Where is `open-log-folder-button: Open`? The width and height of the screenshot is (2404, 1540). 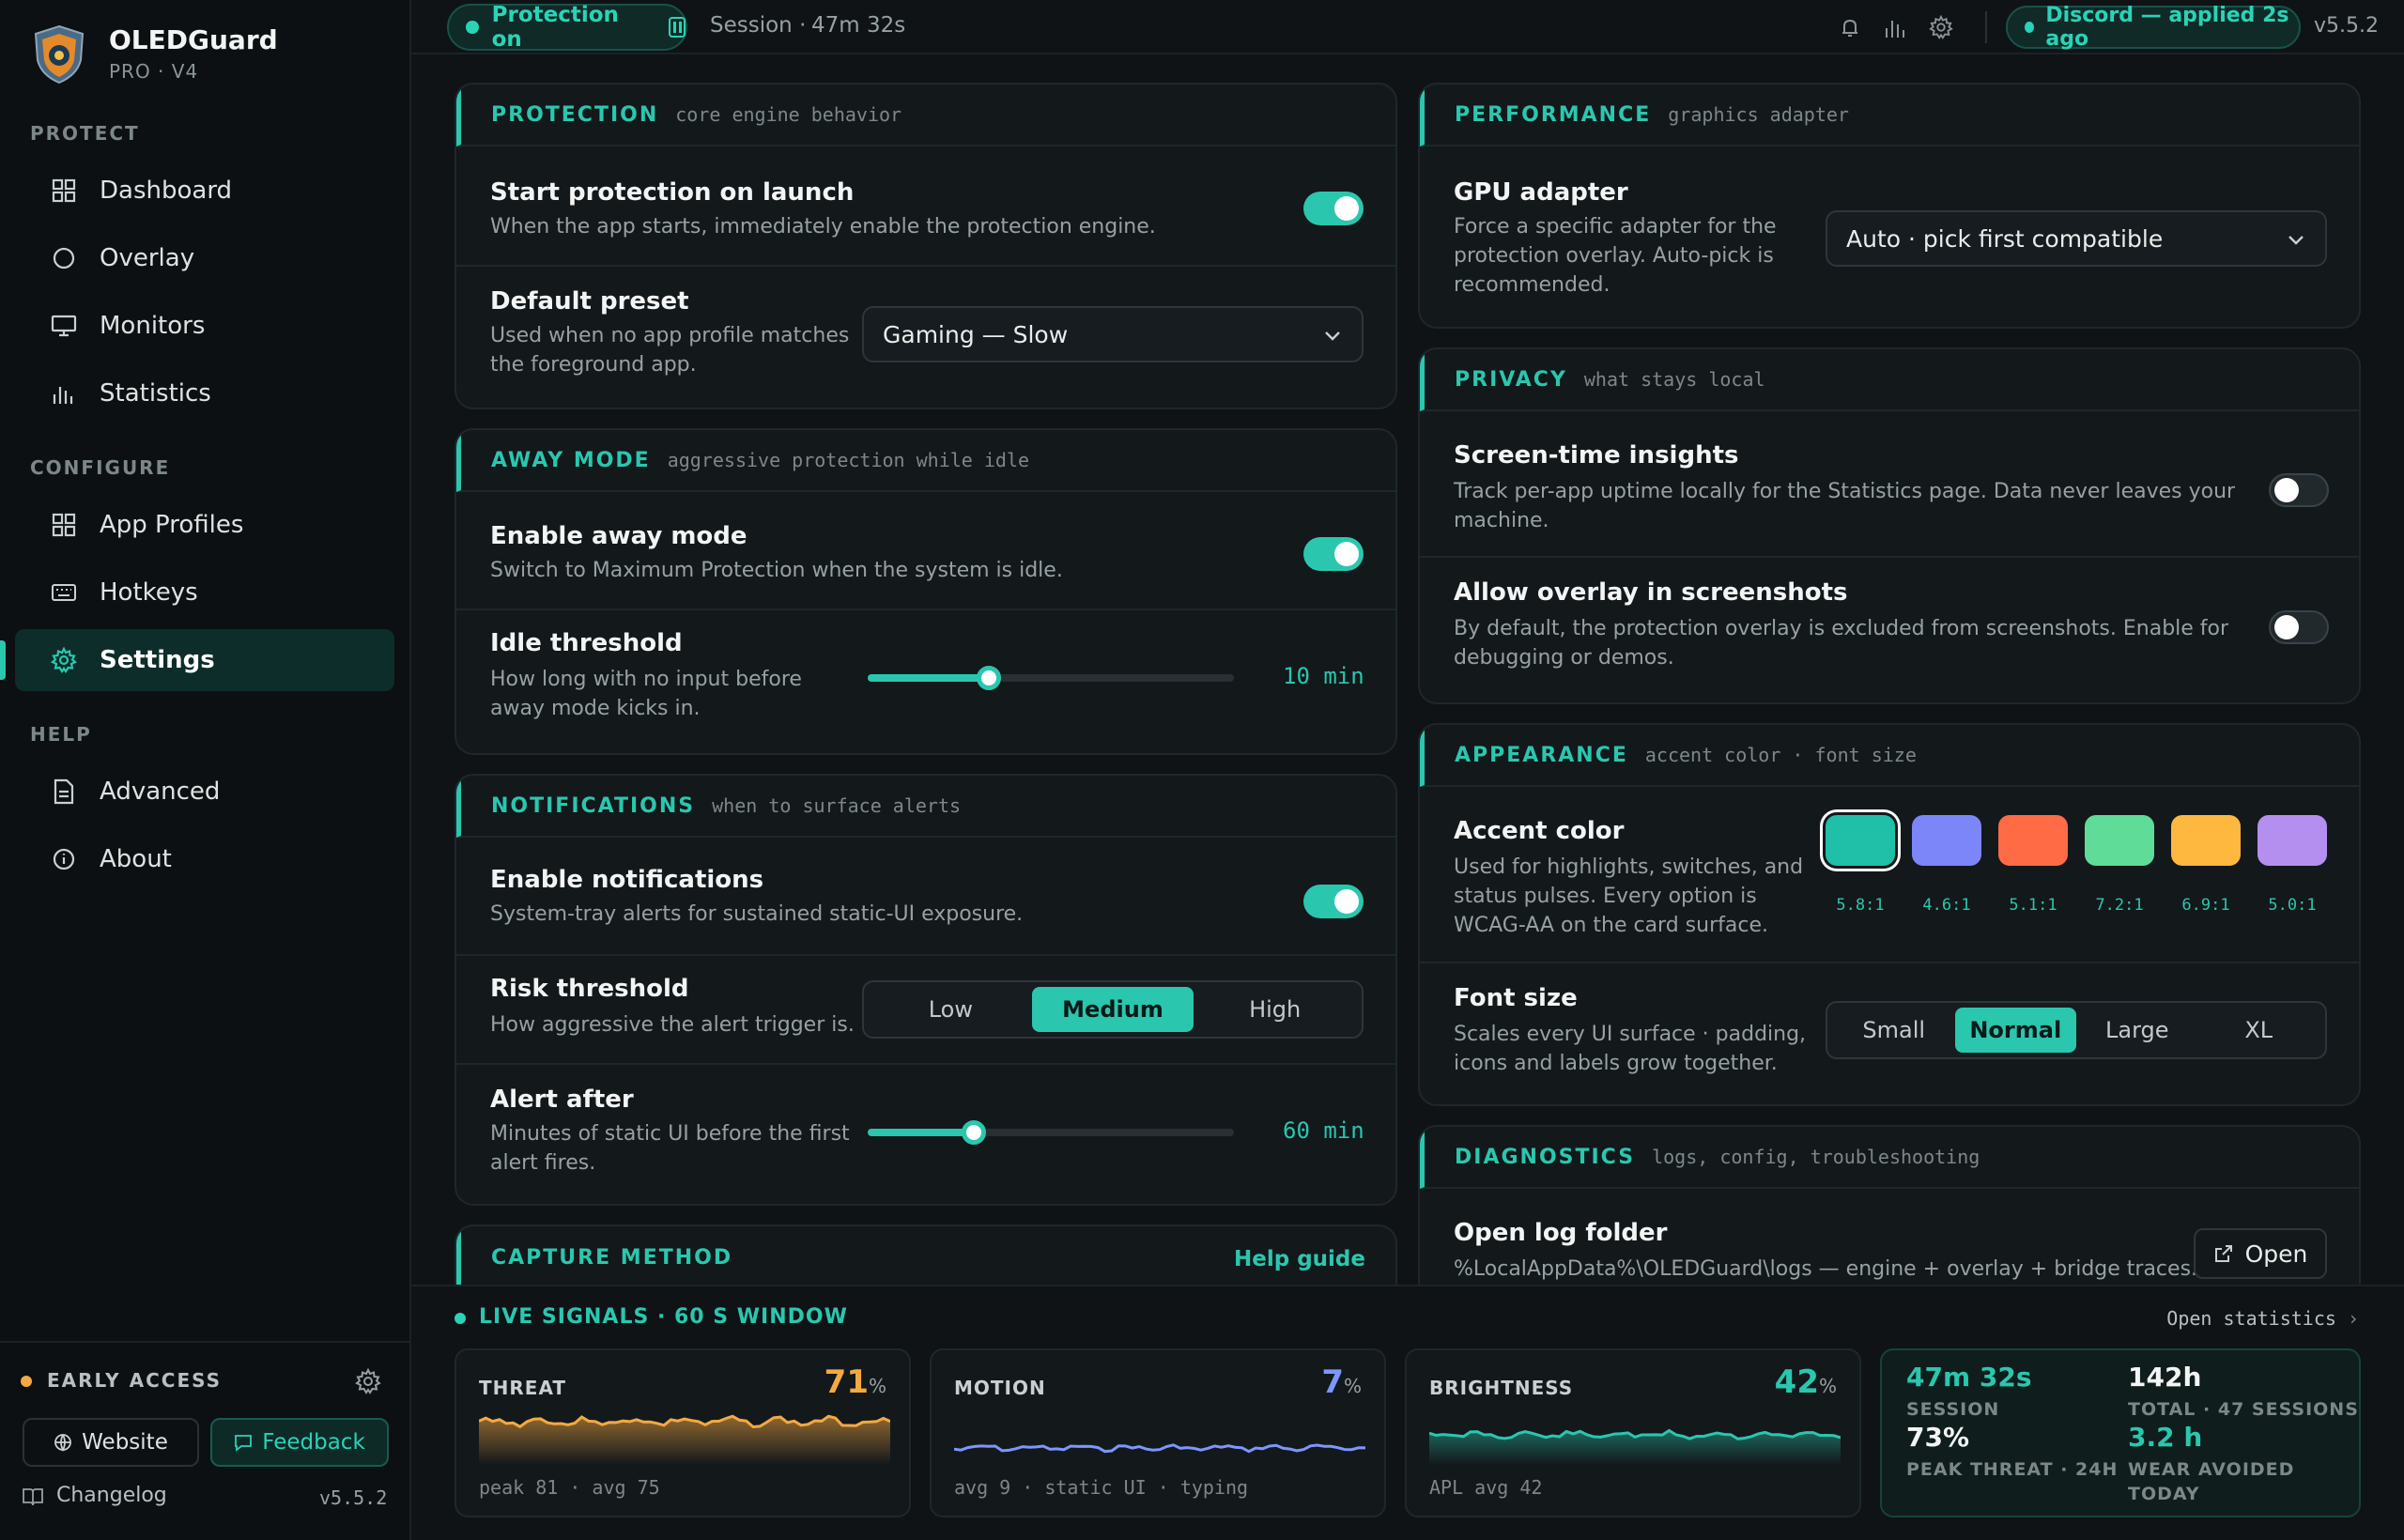 open-log-folder-button: Open is located at coordinates (2260, 1253).